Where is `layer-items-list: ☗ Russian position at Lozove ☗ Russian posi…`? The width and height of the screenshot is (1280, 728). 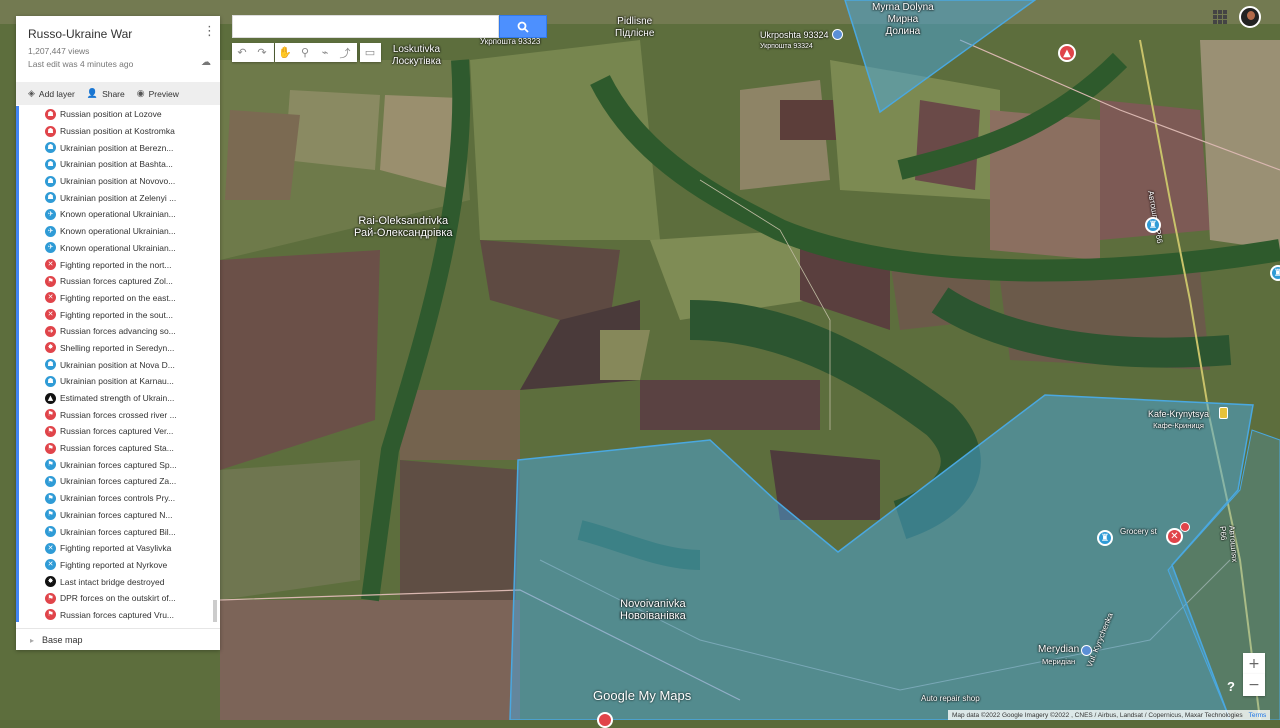
layer-items-list: ☗ Russian position at Lozove ☗ Russian posi… is located at coordinates (115, 364).